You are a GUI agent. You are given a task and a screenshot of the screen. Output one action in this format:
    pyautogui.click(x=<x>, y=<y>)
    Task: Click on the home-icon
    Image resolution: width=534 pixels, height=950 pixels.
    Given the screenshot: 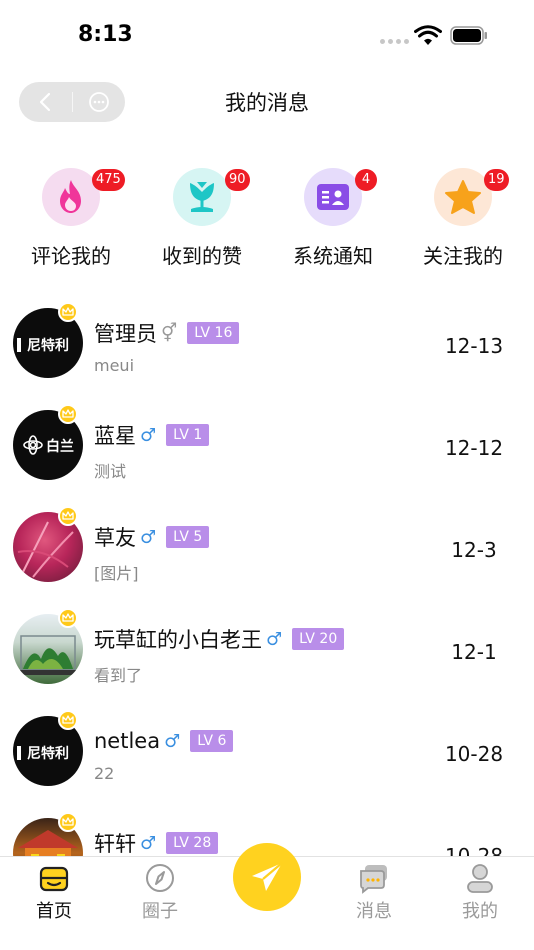 What is the action you would take?
    pyautogui.click(x=54, y=879)
    